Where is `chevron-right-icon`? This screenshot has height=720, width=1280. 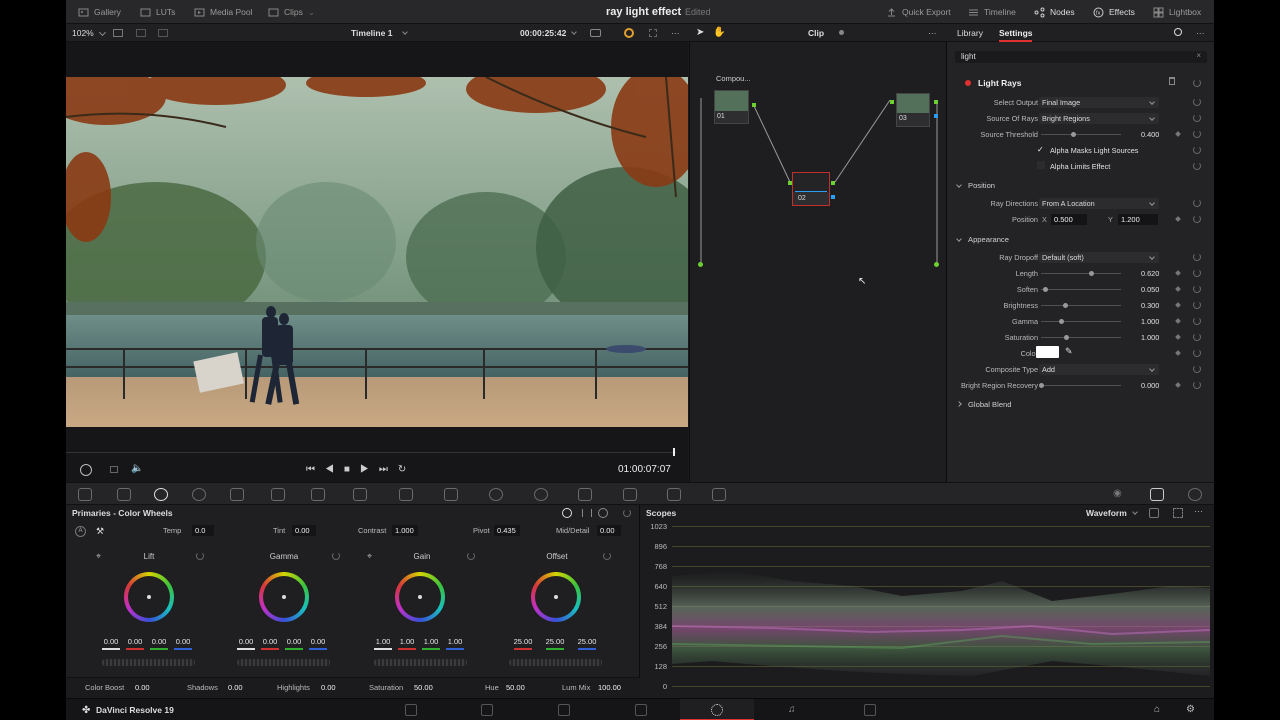
chevron-right-icon is located at coordinates (959, 404).